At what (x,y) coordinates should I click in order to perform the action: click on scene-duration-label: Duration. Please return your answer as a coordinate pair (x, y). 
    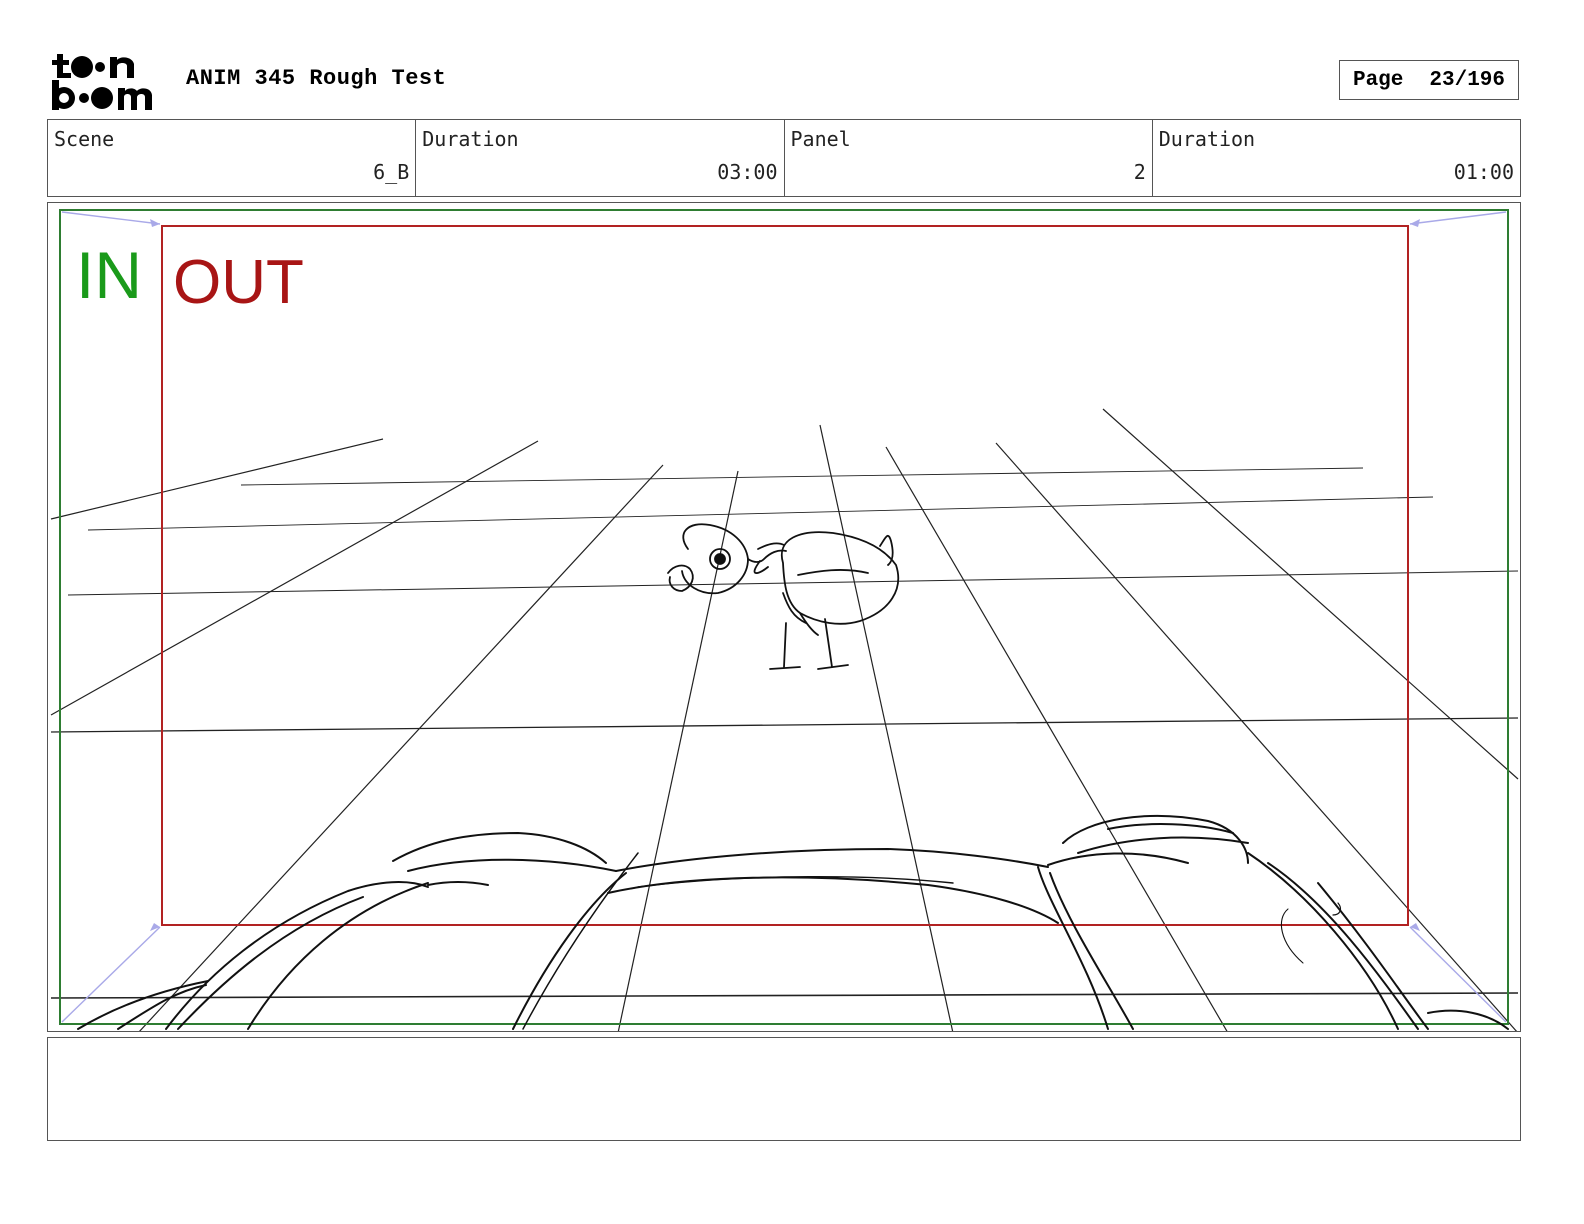
    Looking at the image, I should click on (470, 139).